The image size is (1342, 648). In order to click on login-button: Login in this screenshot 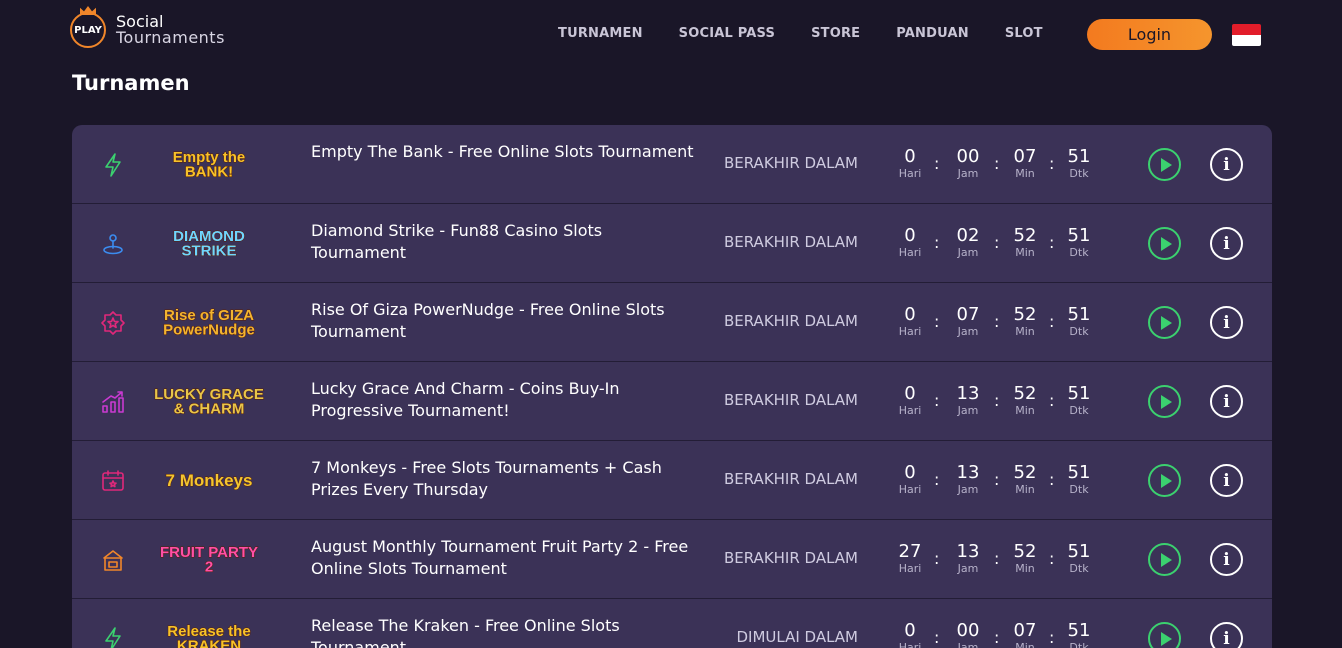, I will do `click(1149, 34)`.